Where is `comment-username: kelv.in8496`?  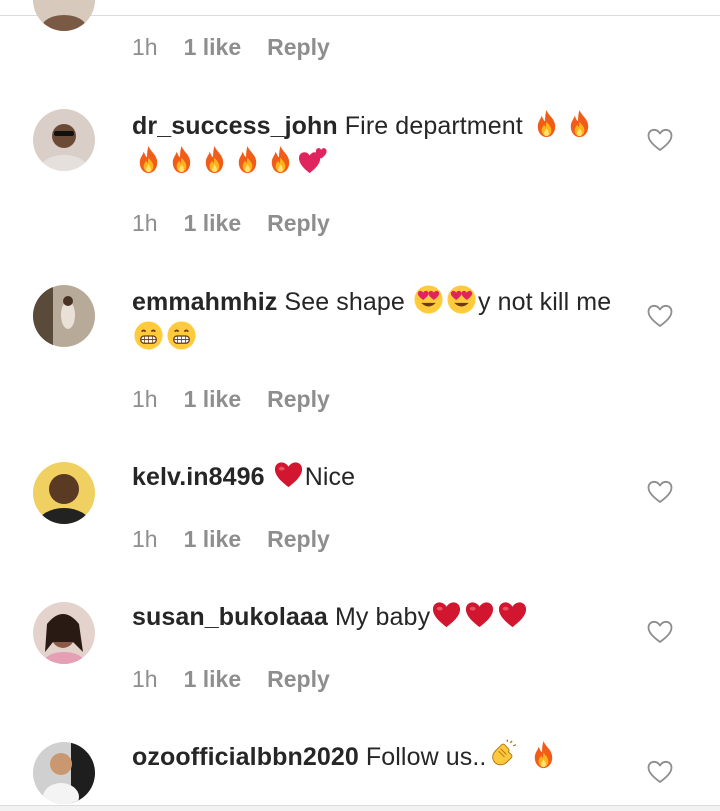 comment-username: kelv.in8496 is located at coordinates (198, 477).